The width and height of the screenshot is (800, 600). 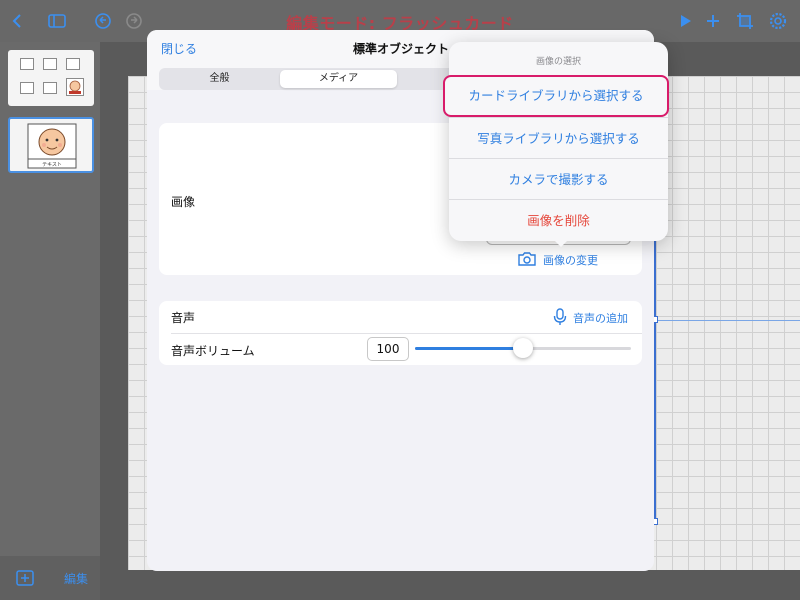 What do you see at coordinates (50, 321) in the screenshot?
I see `card-sidebar: テキスト 編集` at bounding box center [50, 321].